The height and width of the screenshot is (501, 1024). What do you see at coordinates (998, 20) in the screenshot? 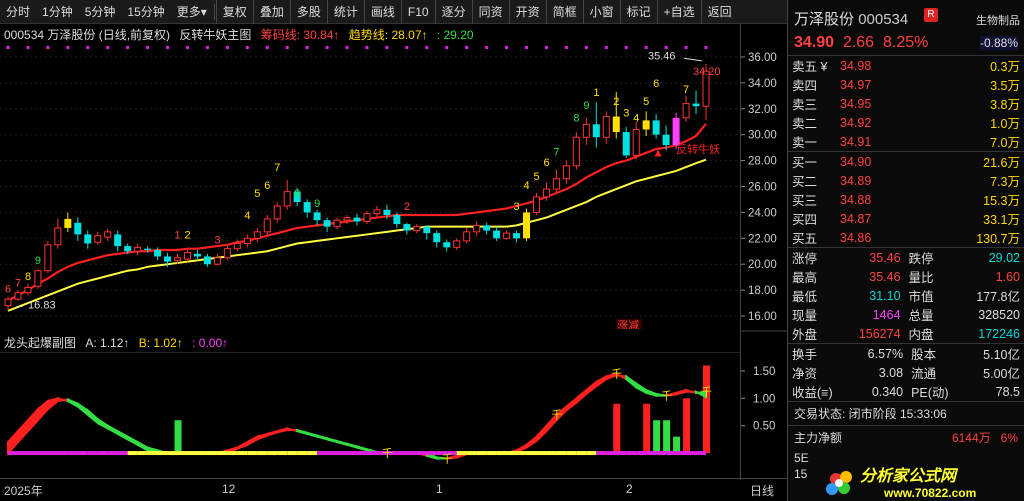
I see `sector-name: 生物制品` at bounding box center [998, 20].